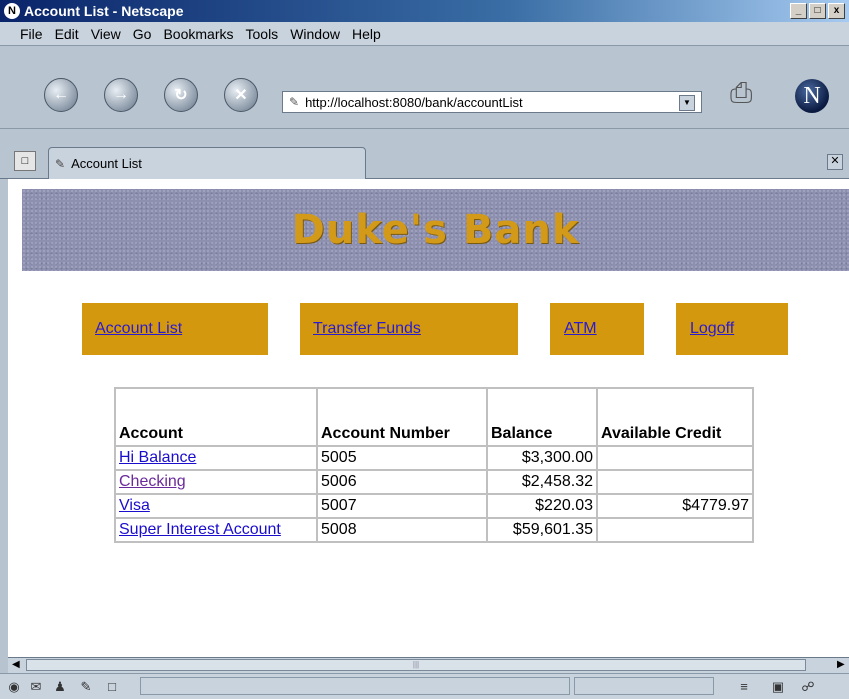 Image resolution: width=849 pixels, height=699 pixels. I want to click on account-link: Checking, so click(152, 481).